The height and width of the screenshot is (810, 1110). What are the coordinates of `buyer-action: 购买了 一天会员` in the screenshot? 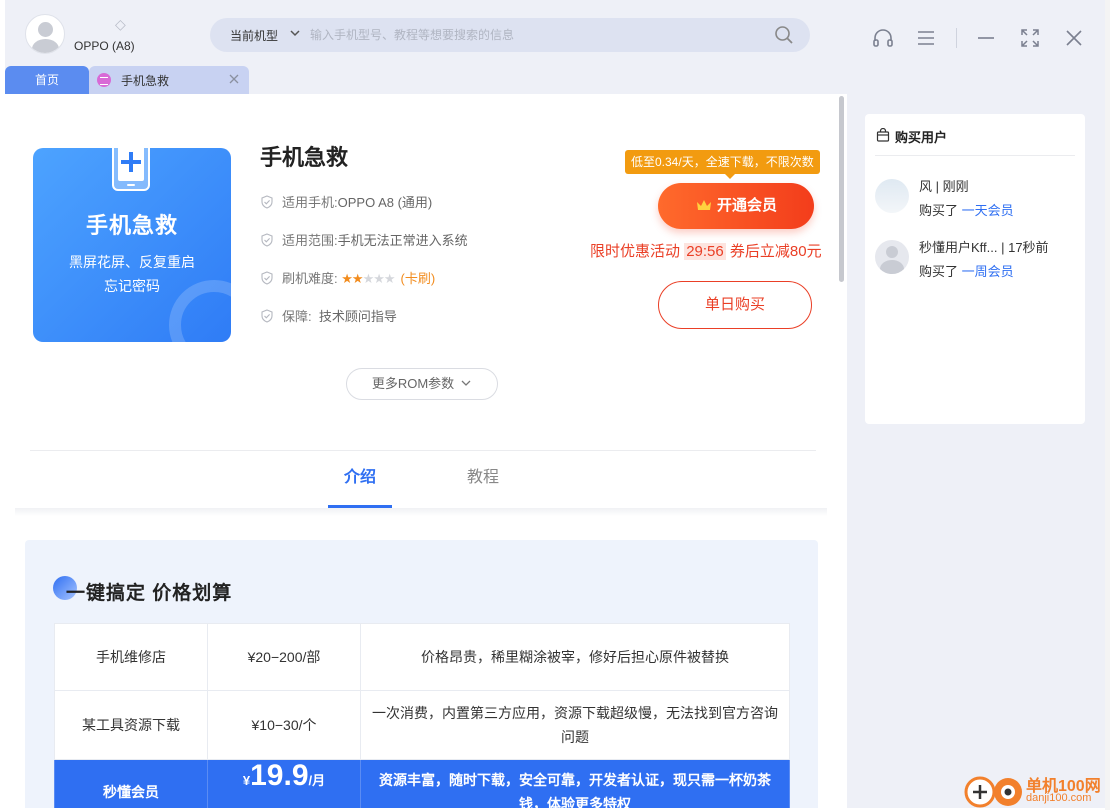 It's located at (966, 209).